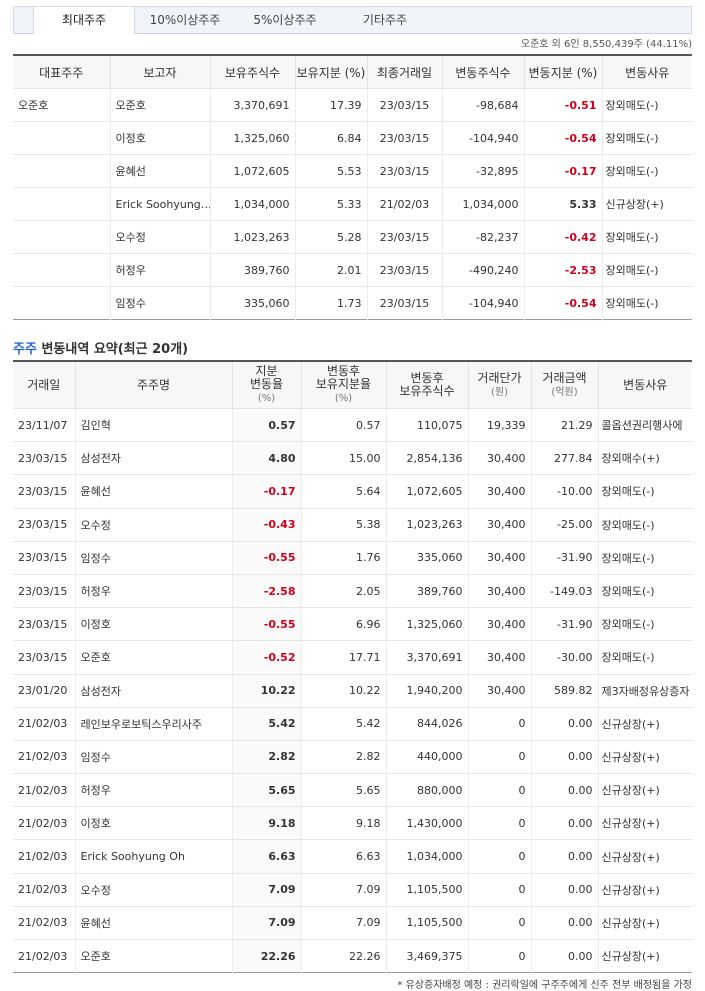 This screenshot has height=991, width=705. I want to click on tab-5pct-shareholder: 5%이상주주, so click(285, 20).